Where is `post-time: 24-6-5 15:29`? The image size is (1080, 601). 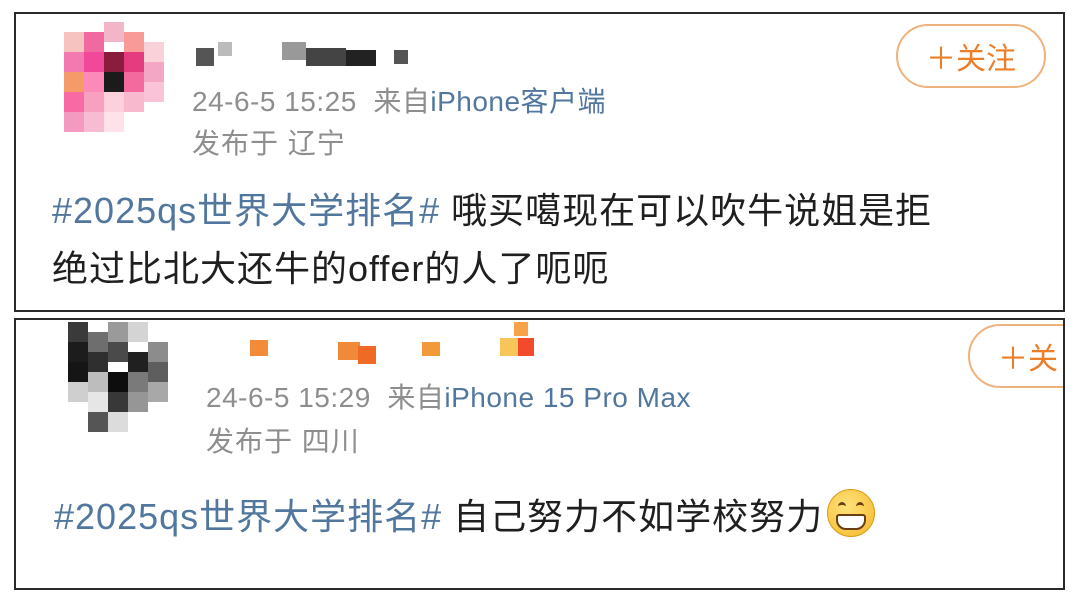
post-time: 24-6-5 15:29 is located at coordinates (288, 397).